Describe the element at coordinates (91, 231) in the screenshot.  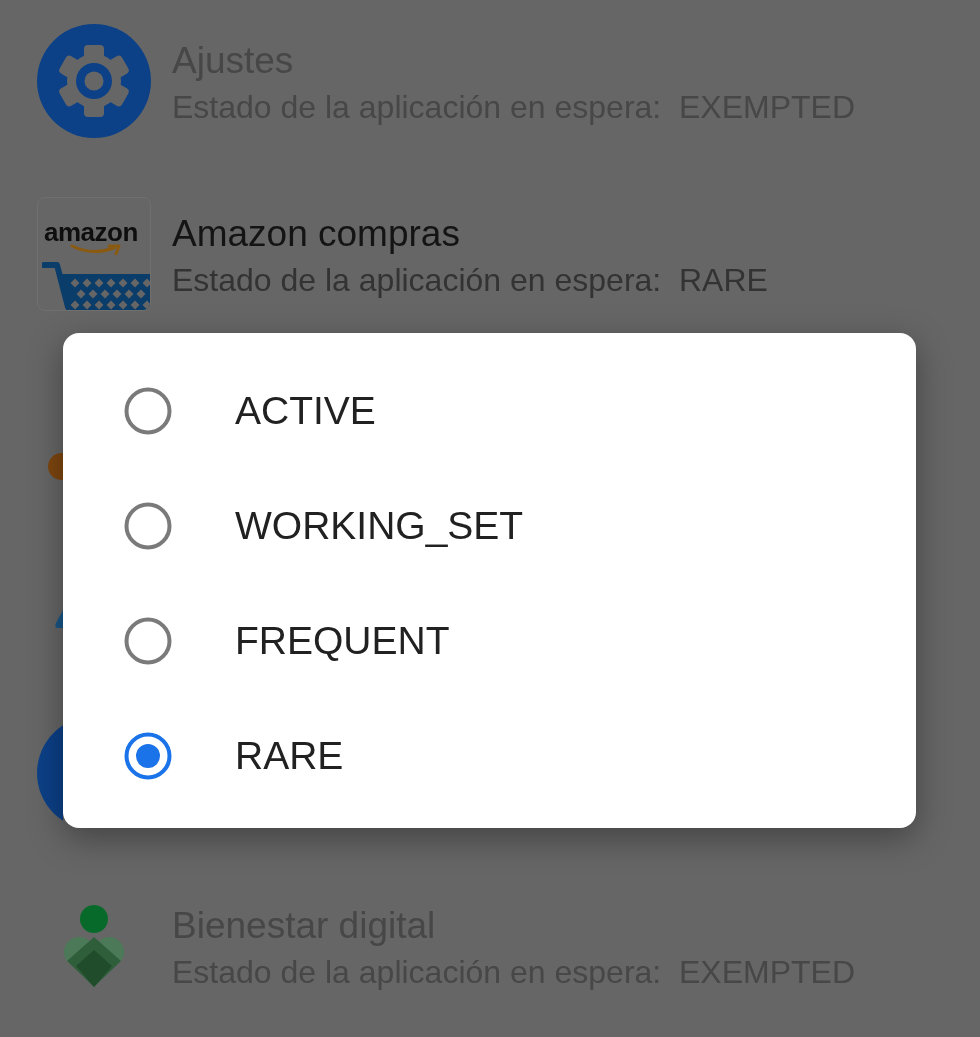
I see `logo-text: amazon` at that location.